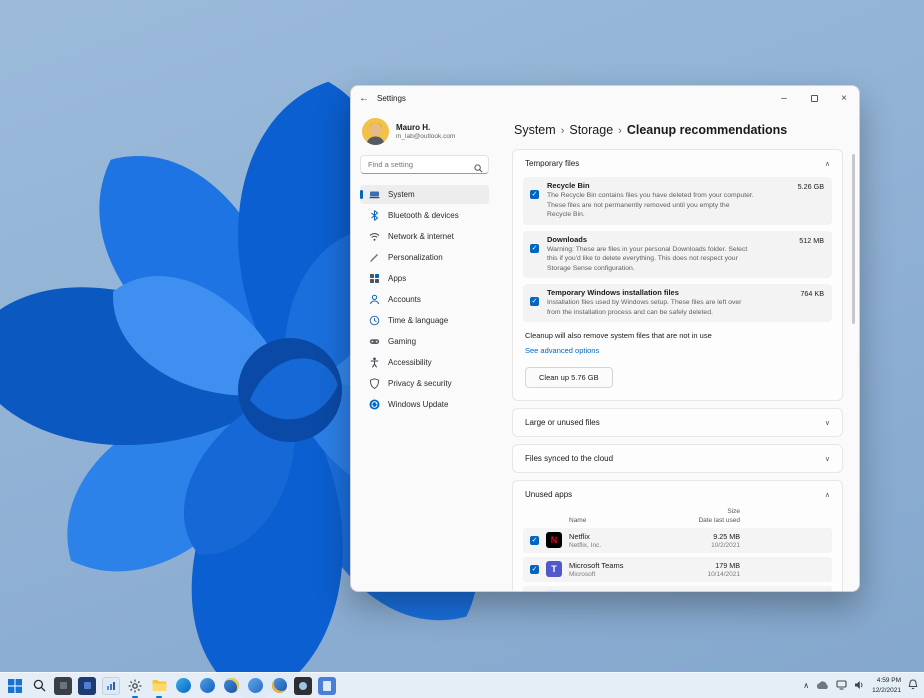 The image size is (924, 698). Describe the element at coordinates (568, 185) in the screenshot. I see `item-title: Recycle Bin` at that location.